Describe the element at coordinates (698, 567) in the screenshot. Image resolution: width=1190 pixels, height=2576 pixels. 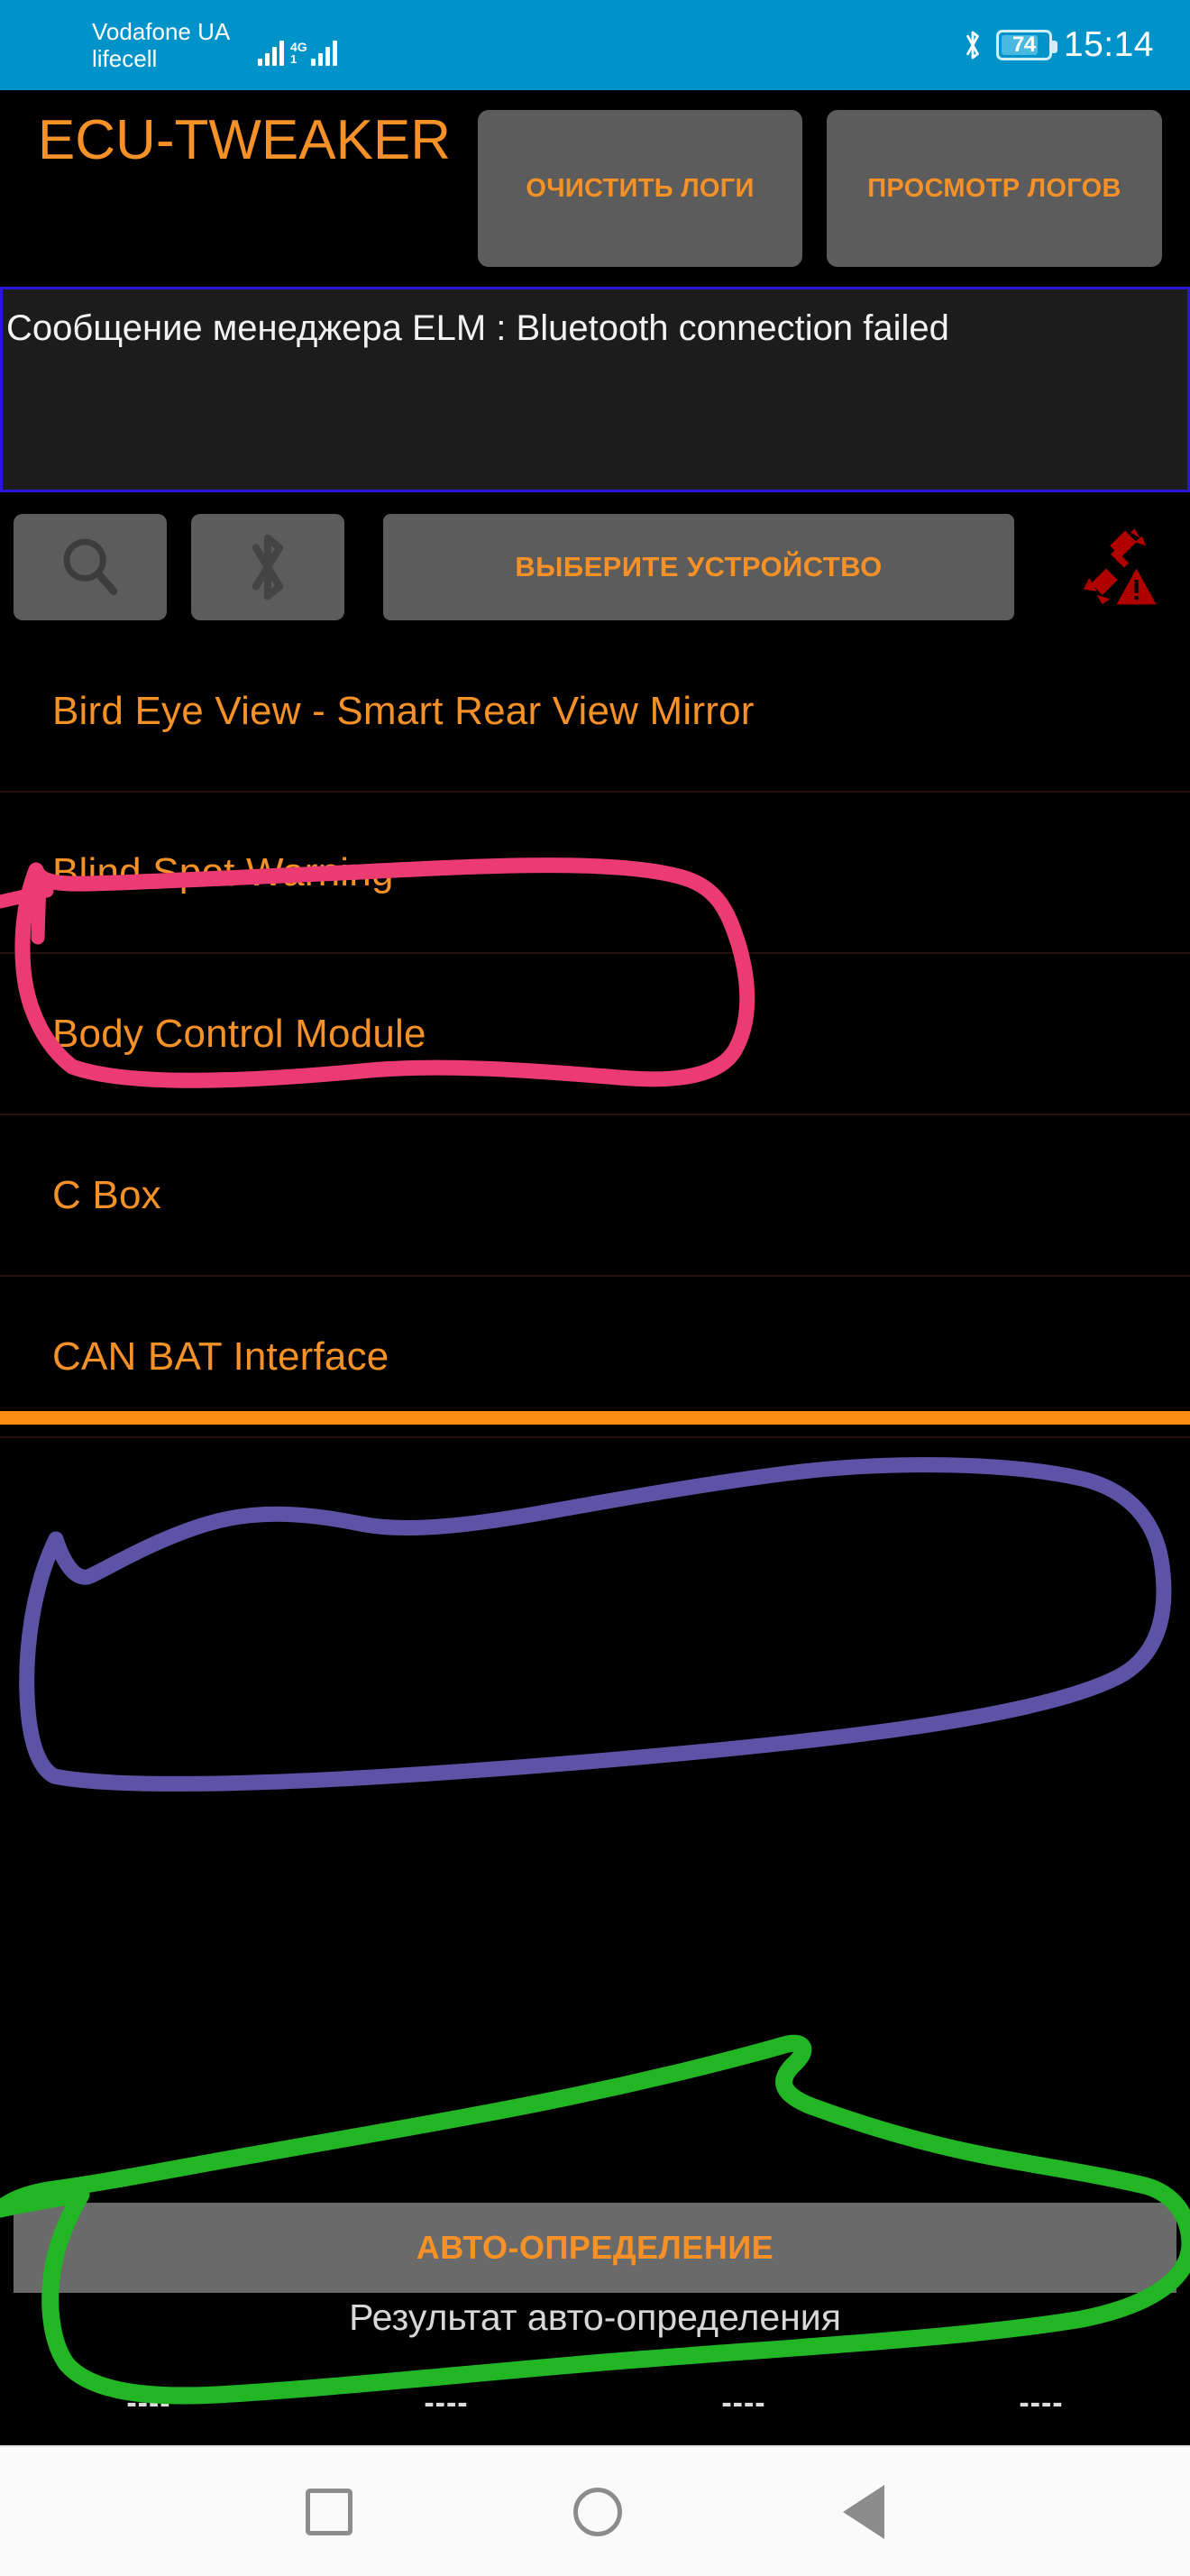
I see `select-device-button: ВЫБЕРИТЕ УСТРОЙСТВО` at that location.